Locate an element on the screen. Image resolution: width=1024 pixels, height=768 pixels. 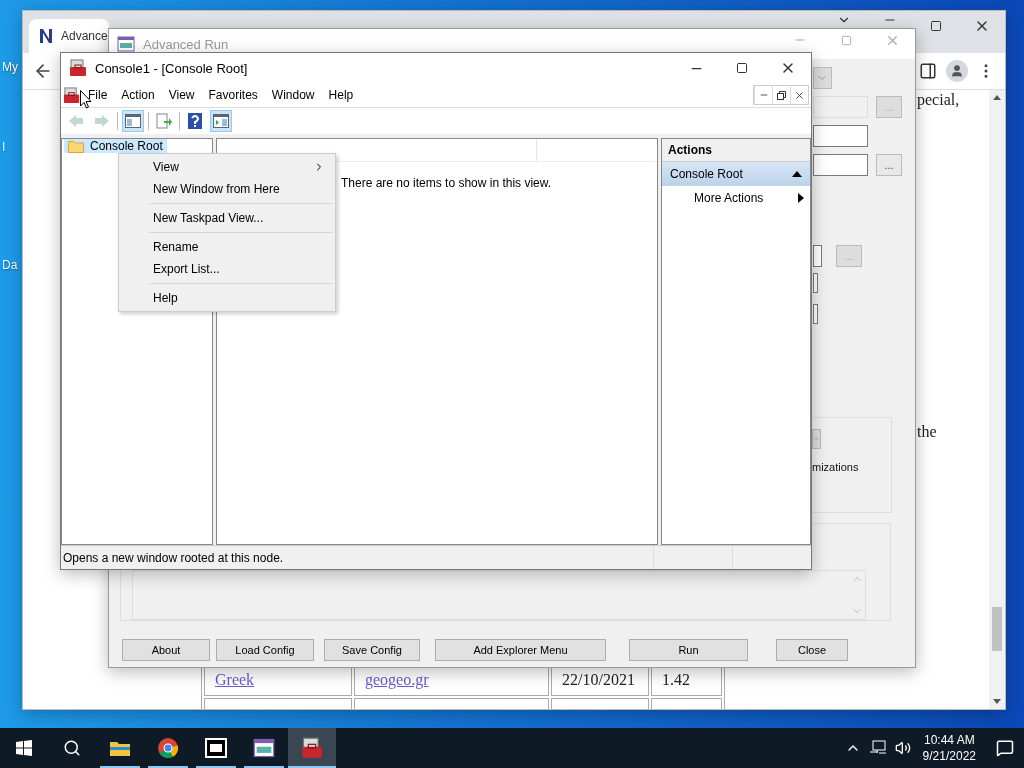
scroll-down-icon is located at coordinates (997, 702).